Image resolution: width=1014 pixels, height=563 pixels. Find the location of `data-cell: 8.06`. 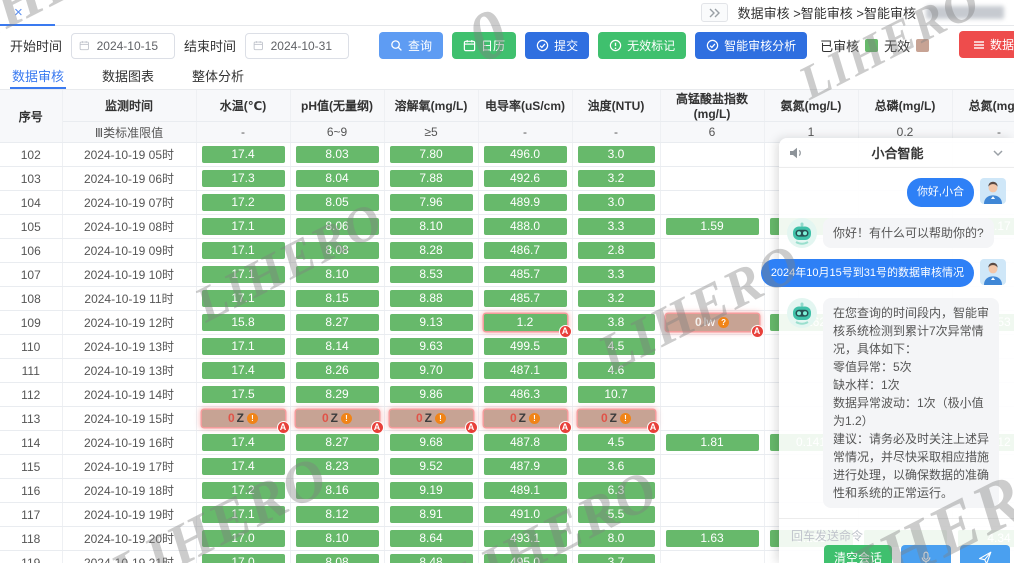

data-cell: 8.06 is located at coordinates (337, 226).